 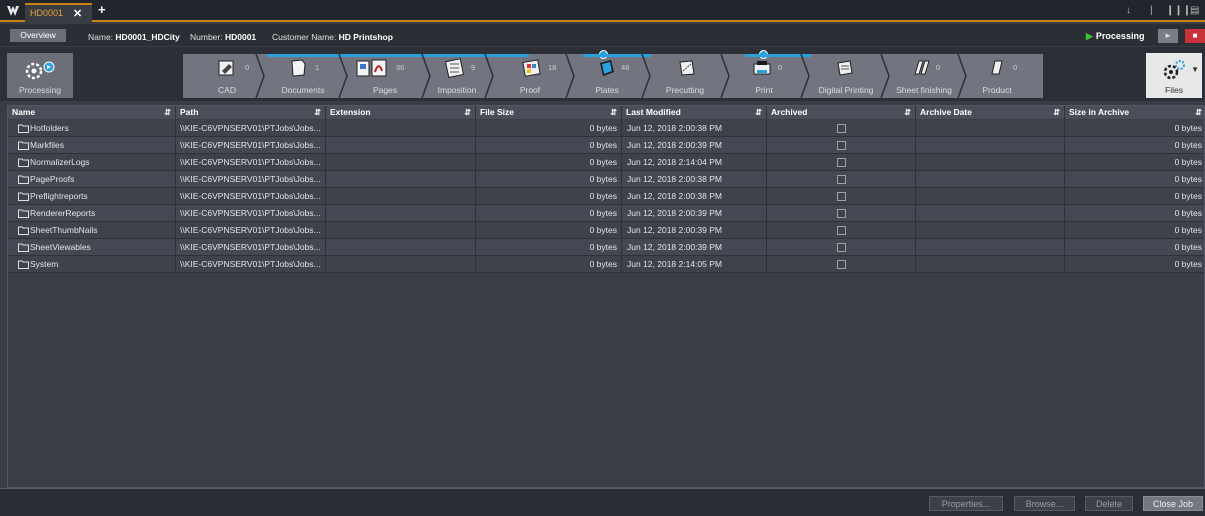 I want to click on column-header-last-modified: Last Modified ⇵, so click(x=694, y=112).